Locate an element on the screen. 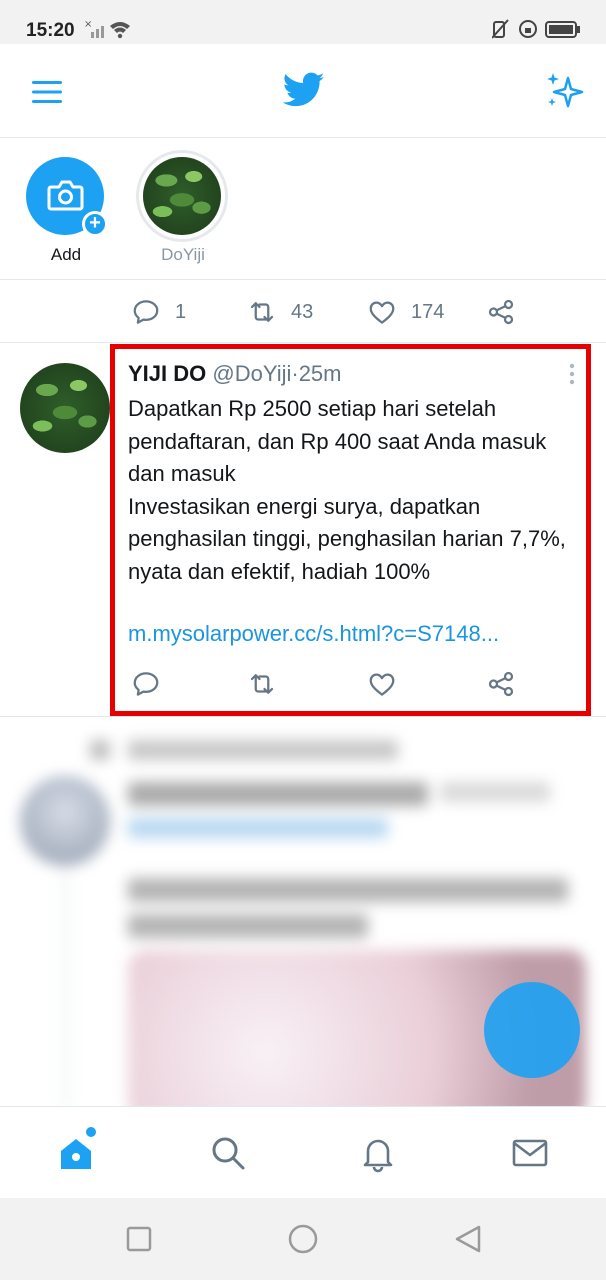  add-fleet-button: + Add is located at coordinates (67, 211).